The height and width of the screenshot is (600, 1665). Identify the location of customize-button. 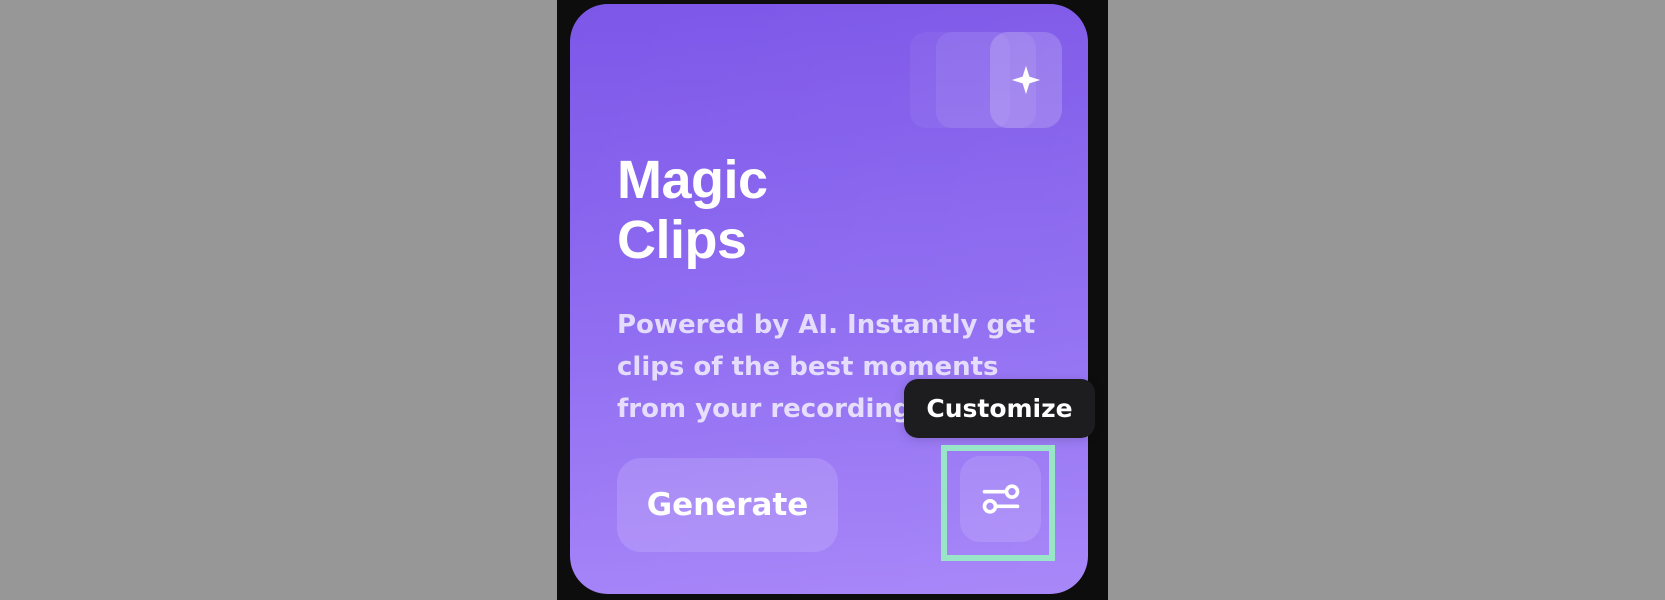
(1000, 499).